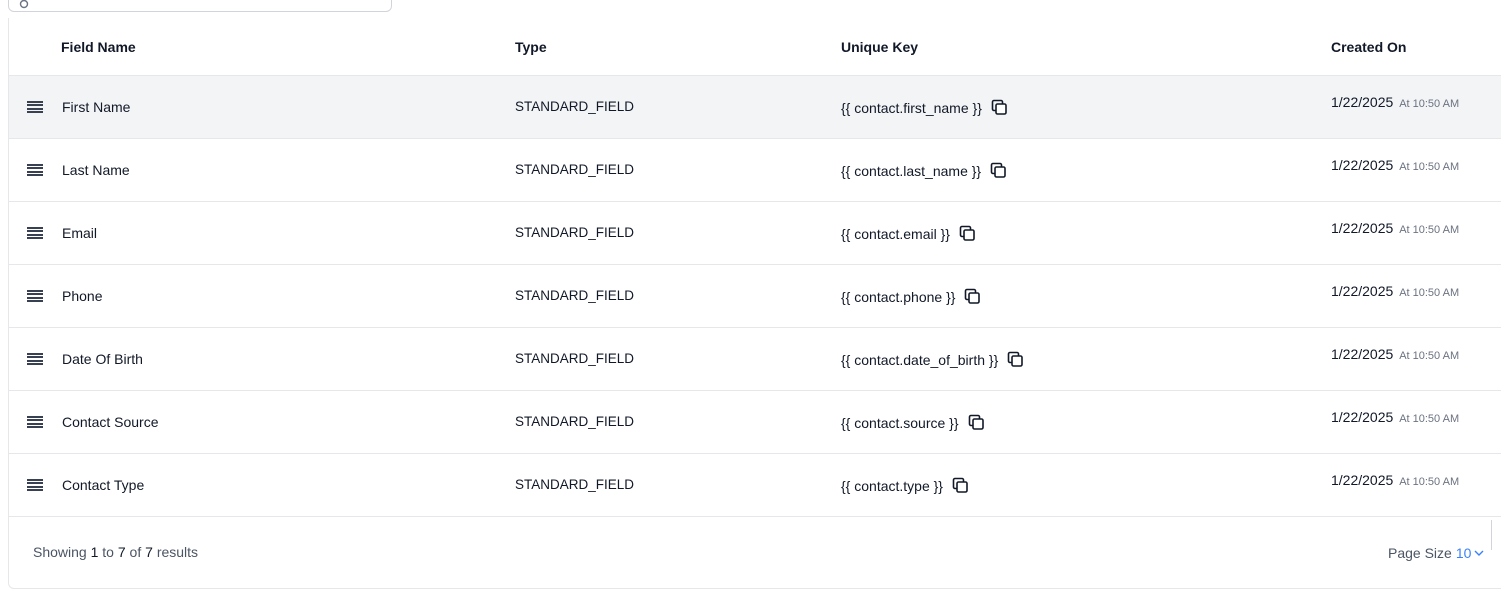 The height and width of the screenshot is (608, 1501). I want to click on results-word: results, so click(177, 552).